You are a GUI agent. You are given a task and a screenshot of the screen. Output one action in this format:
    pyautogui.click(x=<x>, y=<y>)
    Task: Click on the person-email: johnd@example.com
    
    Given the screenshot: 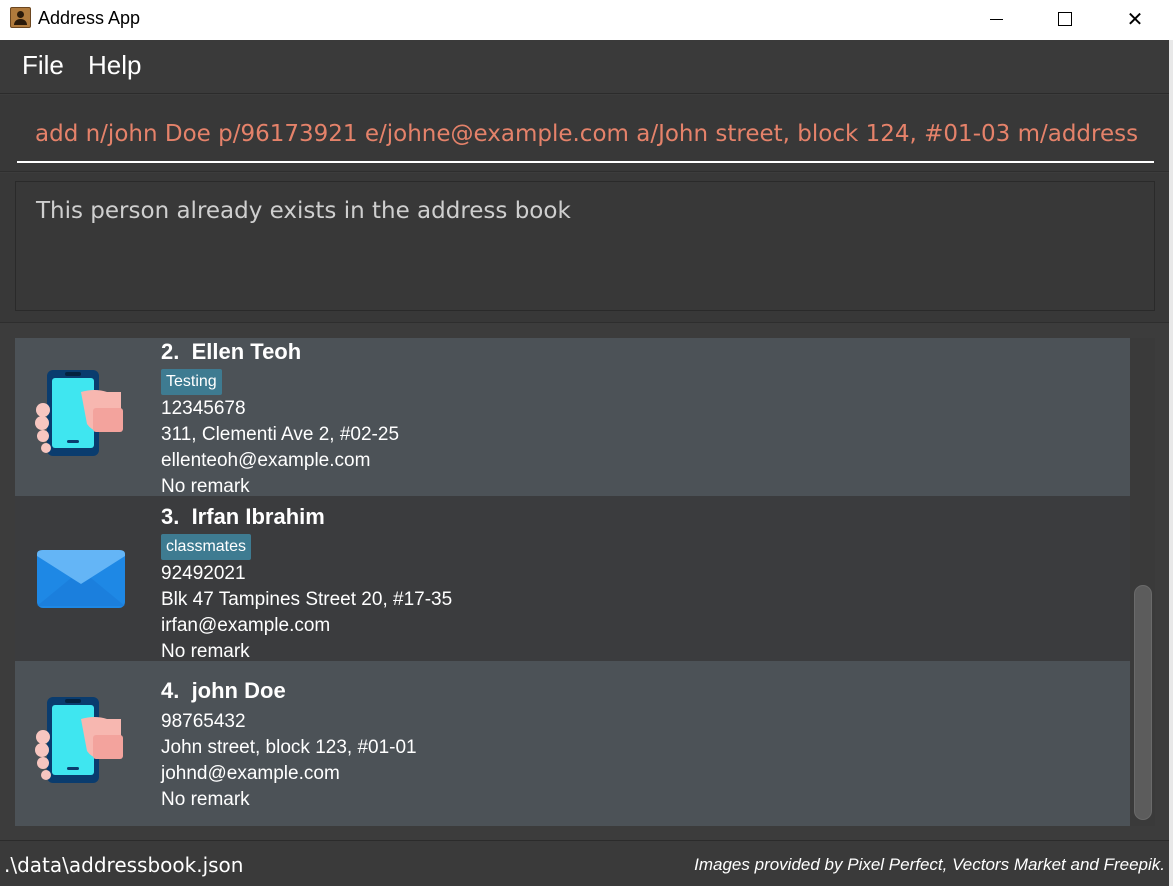 What is the action you would take?
    pyautogui.click(x=250, y=773)
    